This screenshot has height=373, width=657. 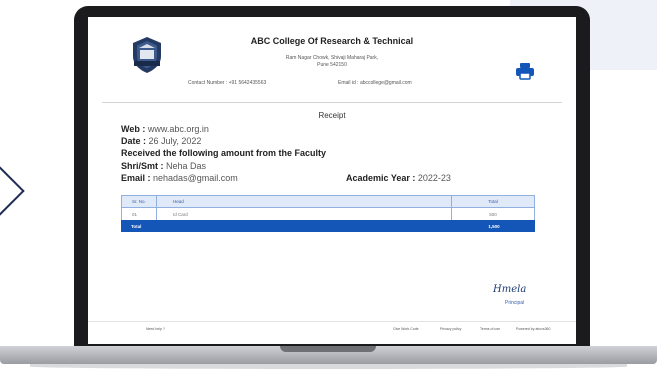 I want to click on address-line-2: Pune 542150, so click(x=332, y=65).